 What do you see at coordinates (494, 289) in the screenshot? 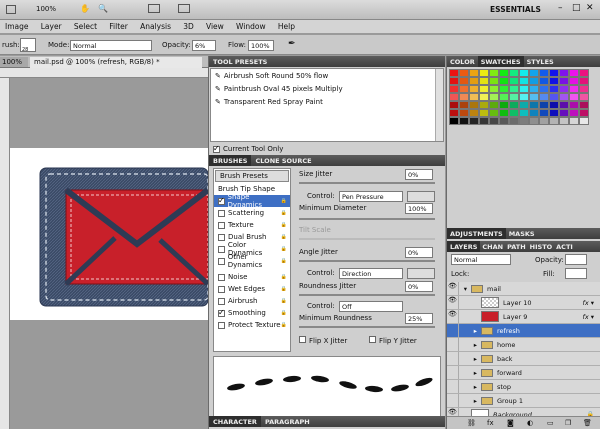
I see `layer-name: mail` at bounding box center [494, 289].